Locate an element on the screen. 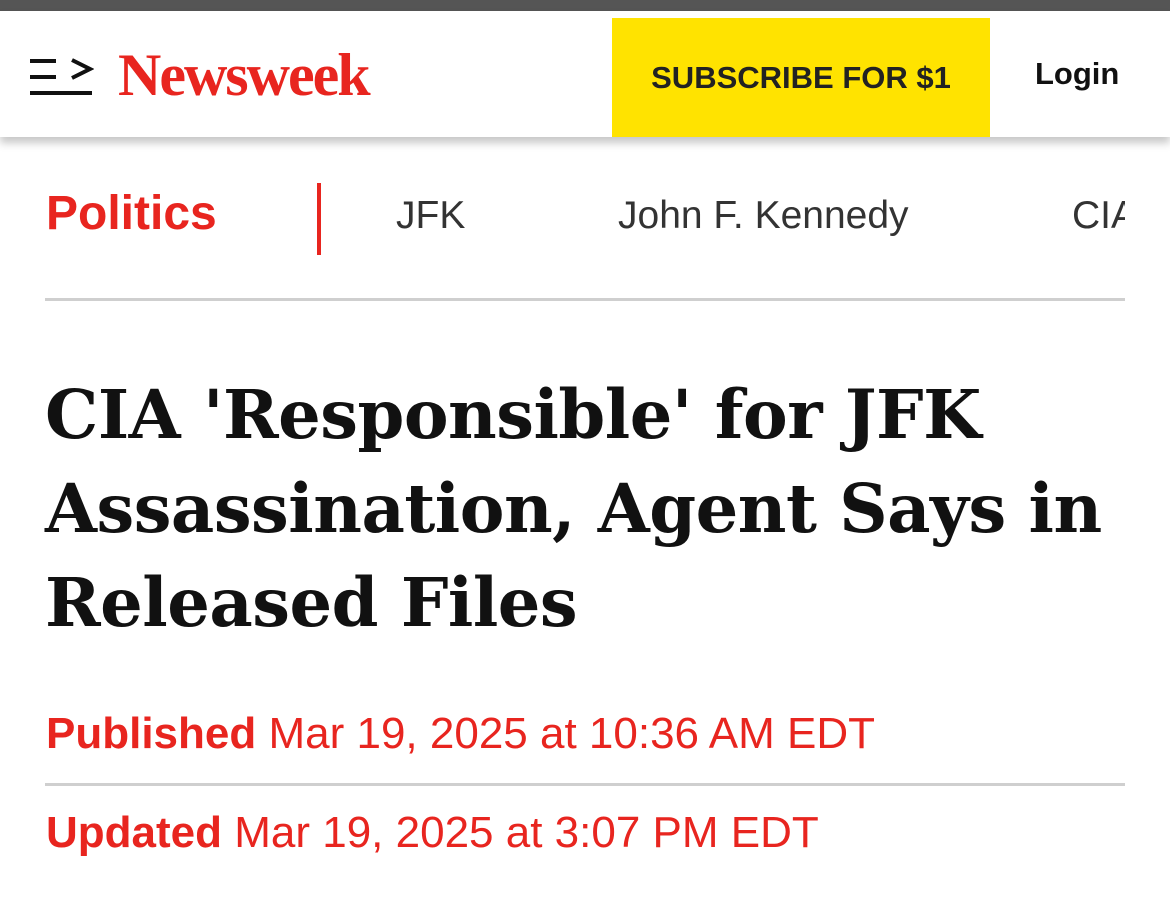  topic-jfk: JFK is located at coordinates (430, 215).